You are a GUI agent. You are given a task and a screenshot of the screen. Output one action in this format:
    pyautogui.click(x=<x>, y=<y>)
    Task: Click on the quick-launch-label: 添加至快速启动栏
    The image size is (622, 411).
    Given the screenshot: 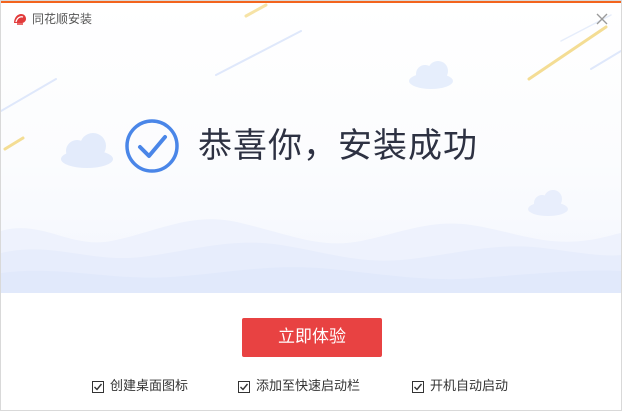 What is the action you would take?
    pyautogui.click(x=308, y=386)
    